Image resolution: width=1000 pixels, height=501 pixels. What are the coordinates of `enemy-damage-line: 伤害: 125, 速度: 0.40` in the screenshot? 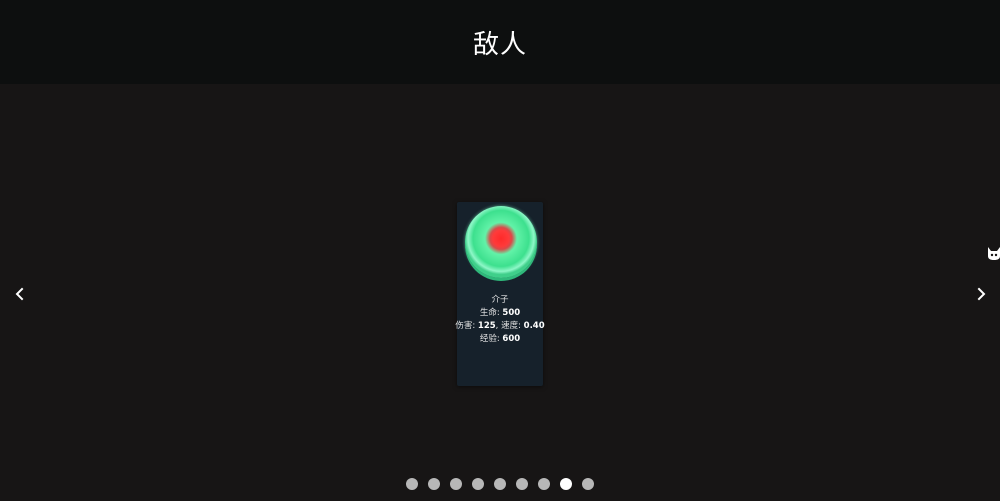 It's located at (500, 326).